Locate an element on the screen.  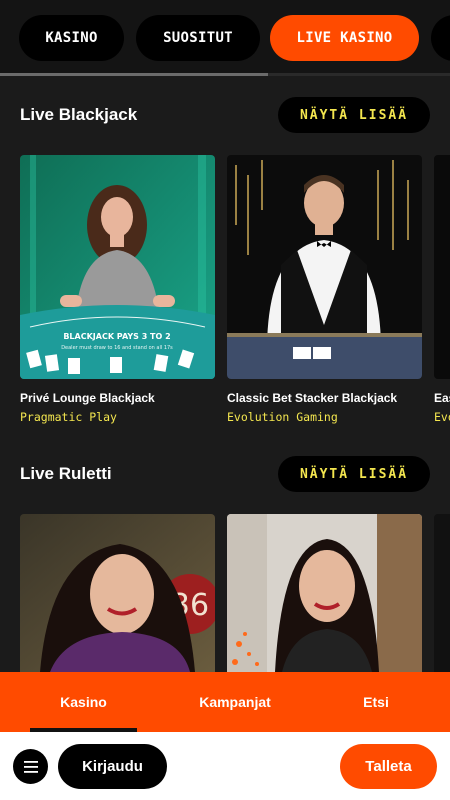
menu-button is located at coordinates (30, 766).